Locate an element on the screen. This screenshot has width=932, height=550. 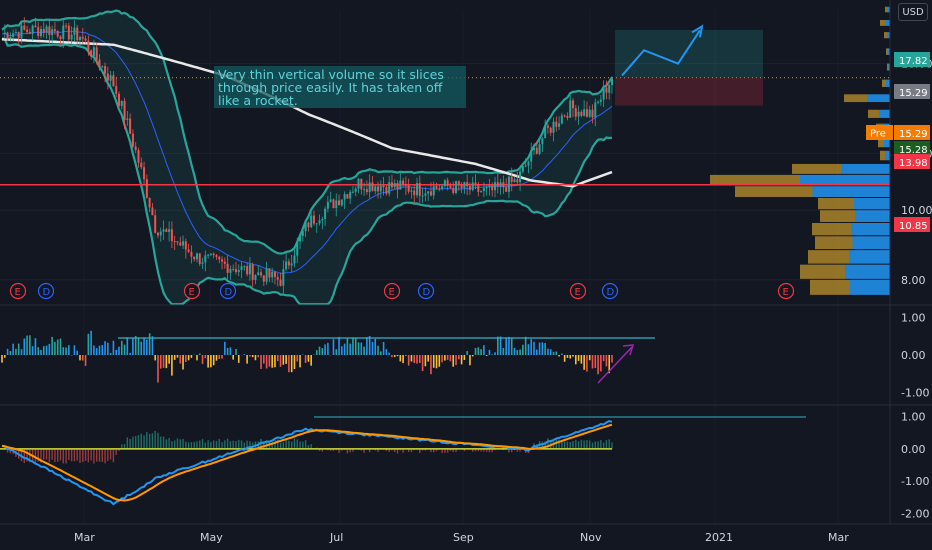
y-tick-label: 8.00 is located at coordinates (913, 280).